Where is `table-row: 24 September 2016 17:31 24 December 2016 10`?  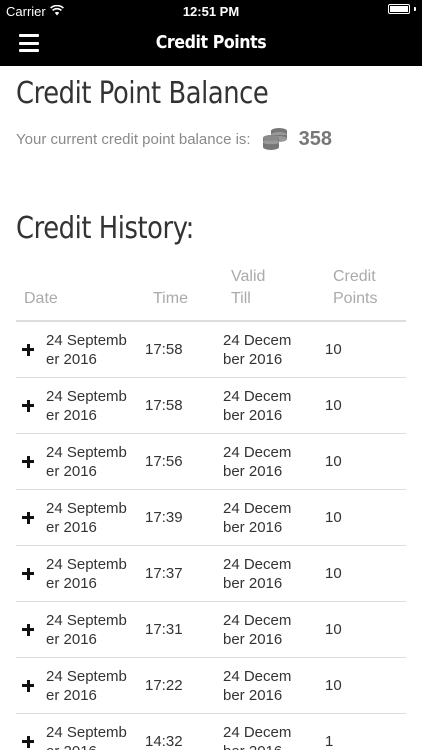
table-row: 24 September 2016 17:31 24 December 2016 10 is located at coordinates (211, 629).